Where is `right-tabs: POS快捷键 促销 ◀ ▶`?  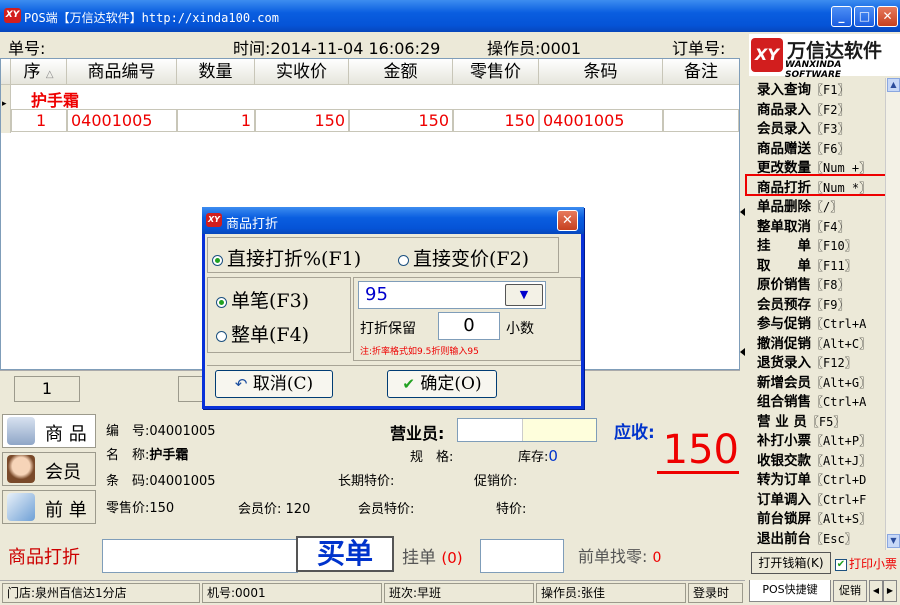 right-tabs: POS快捷键 促销 ◀ ▶ is located at coordinates (822, 592).